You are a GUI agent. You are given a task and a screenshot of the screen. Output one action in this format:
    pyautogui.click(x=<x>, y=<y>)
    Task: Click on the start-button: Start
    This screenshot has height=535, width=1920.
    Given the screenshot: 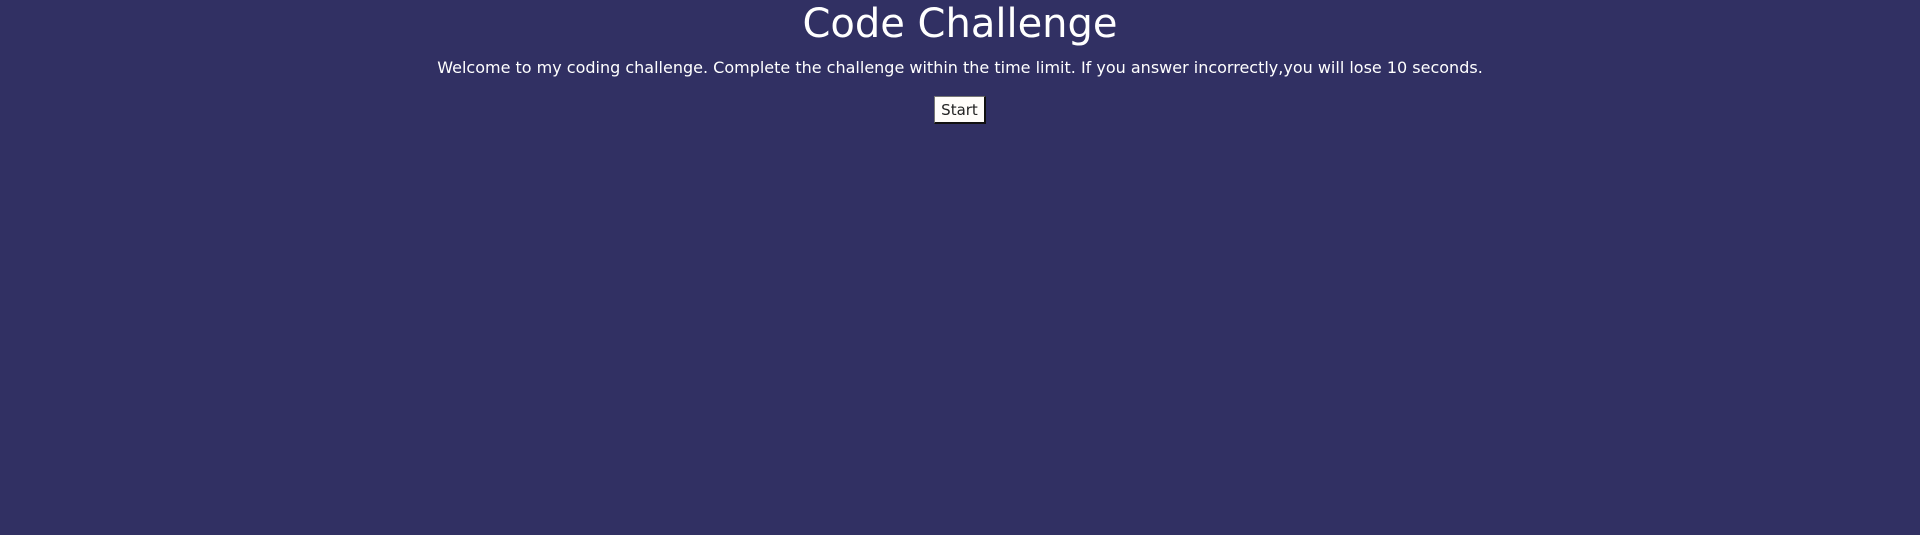 What is the action you would take?
    pyautogui.click(x=960, y=110)
    